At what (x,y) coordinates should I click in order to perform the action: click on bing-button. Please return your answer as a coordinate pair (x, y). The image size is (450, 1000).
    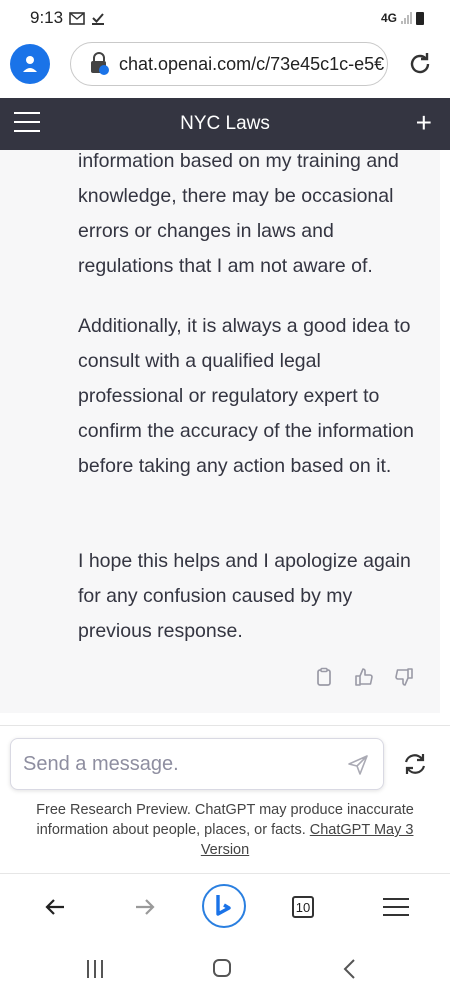
    Looking at the image, I should click on (224, 906).